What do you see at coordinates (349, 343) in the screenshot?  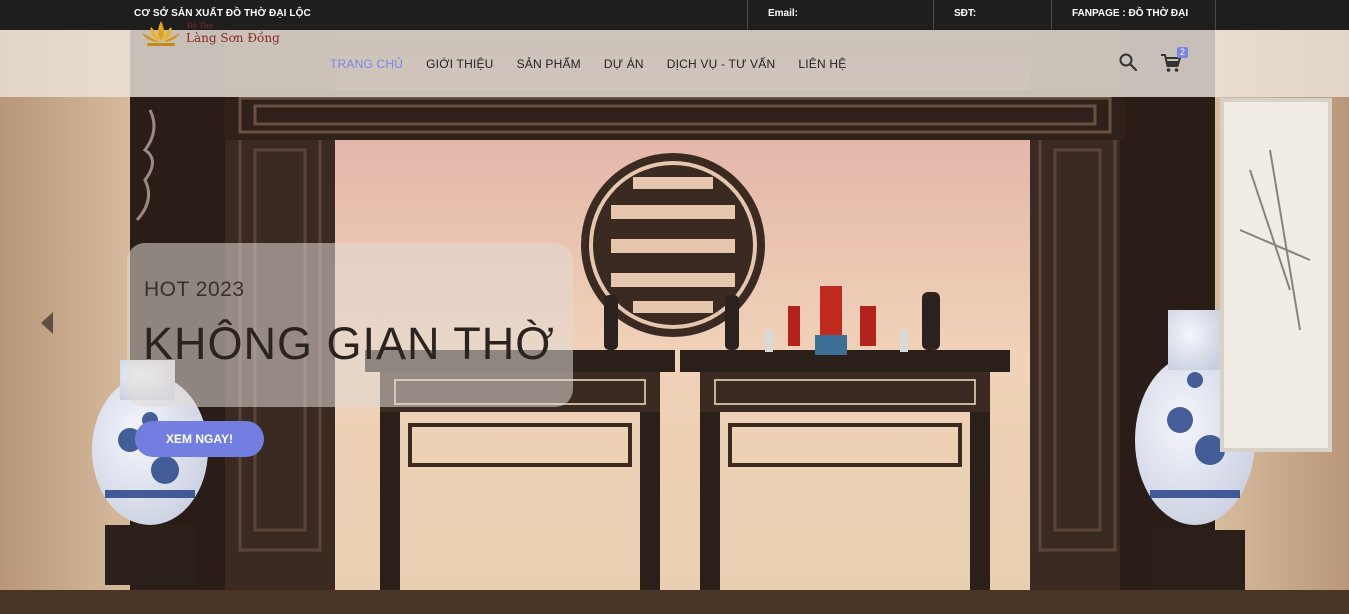 I see `slide-title: KHÔNG GIAN THỜ` at bounding box center [349, 343].